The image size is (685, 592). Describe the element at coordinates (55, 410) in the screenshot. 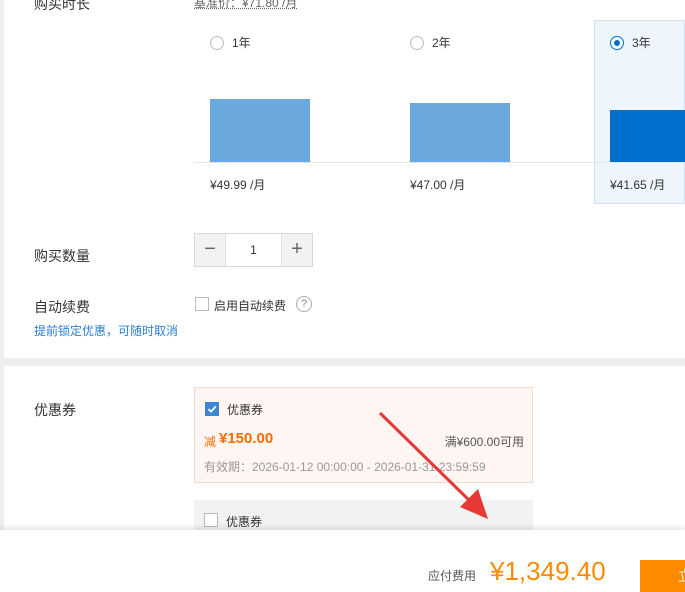

I see `coupon-label: 优惠券` at that location.